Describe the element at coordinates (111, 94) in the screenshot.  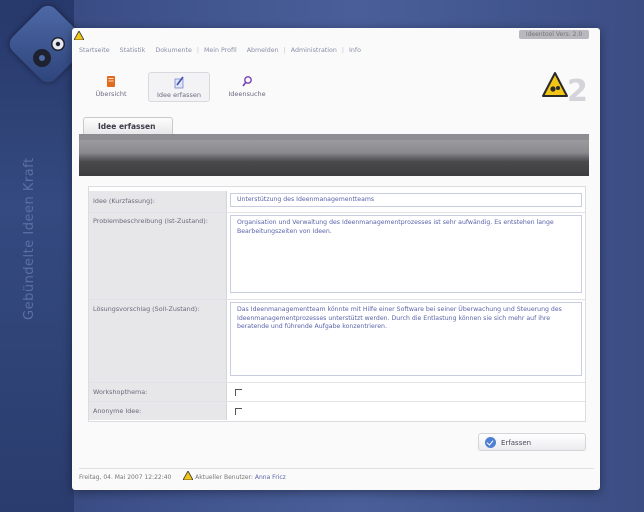
I see `toolbar-label: Übersicht` at that location.